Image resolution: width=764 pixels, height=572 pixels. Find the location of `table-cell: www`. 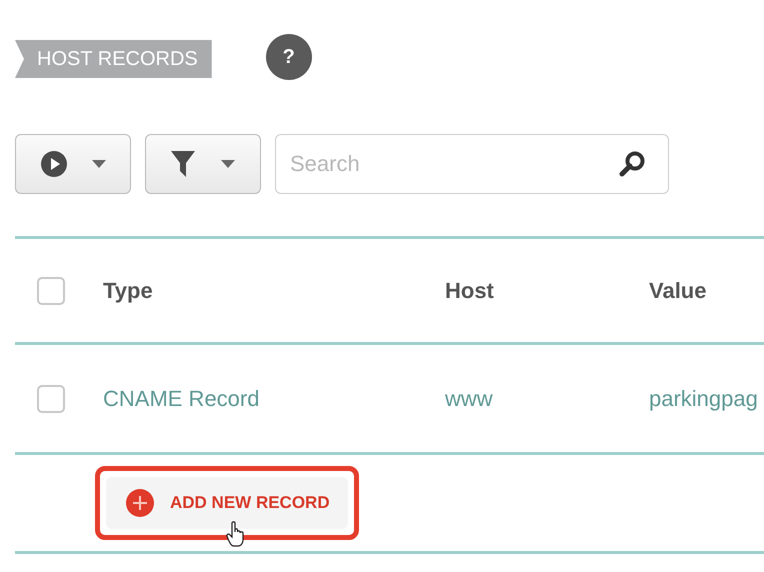

table-cell: www is located at coordinates (469, 398).